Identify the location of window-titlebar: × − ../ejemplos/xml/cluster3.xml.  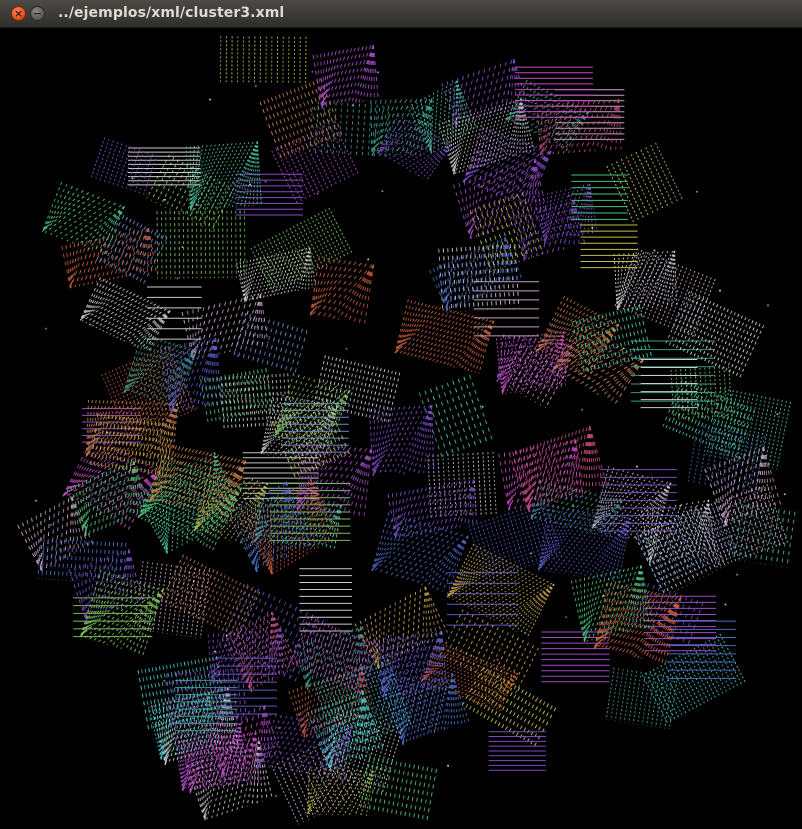
(401, 14).